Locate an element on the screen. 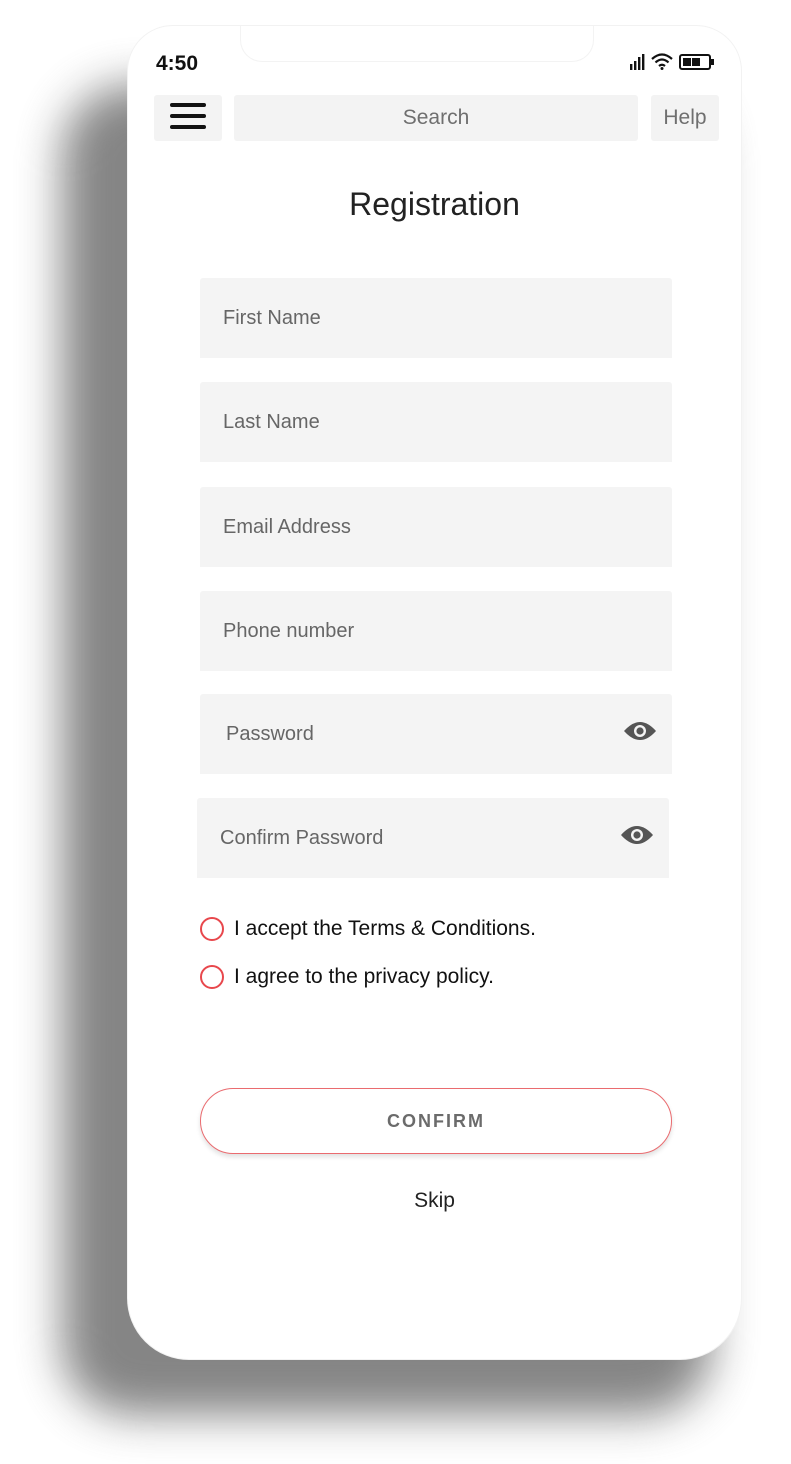 The width and height of the screenshot is (791, 1464). first-name-field: First Name is located at coordinates (436, 318).